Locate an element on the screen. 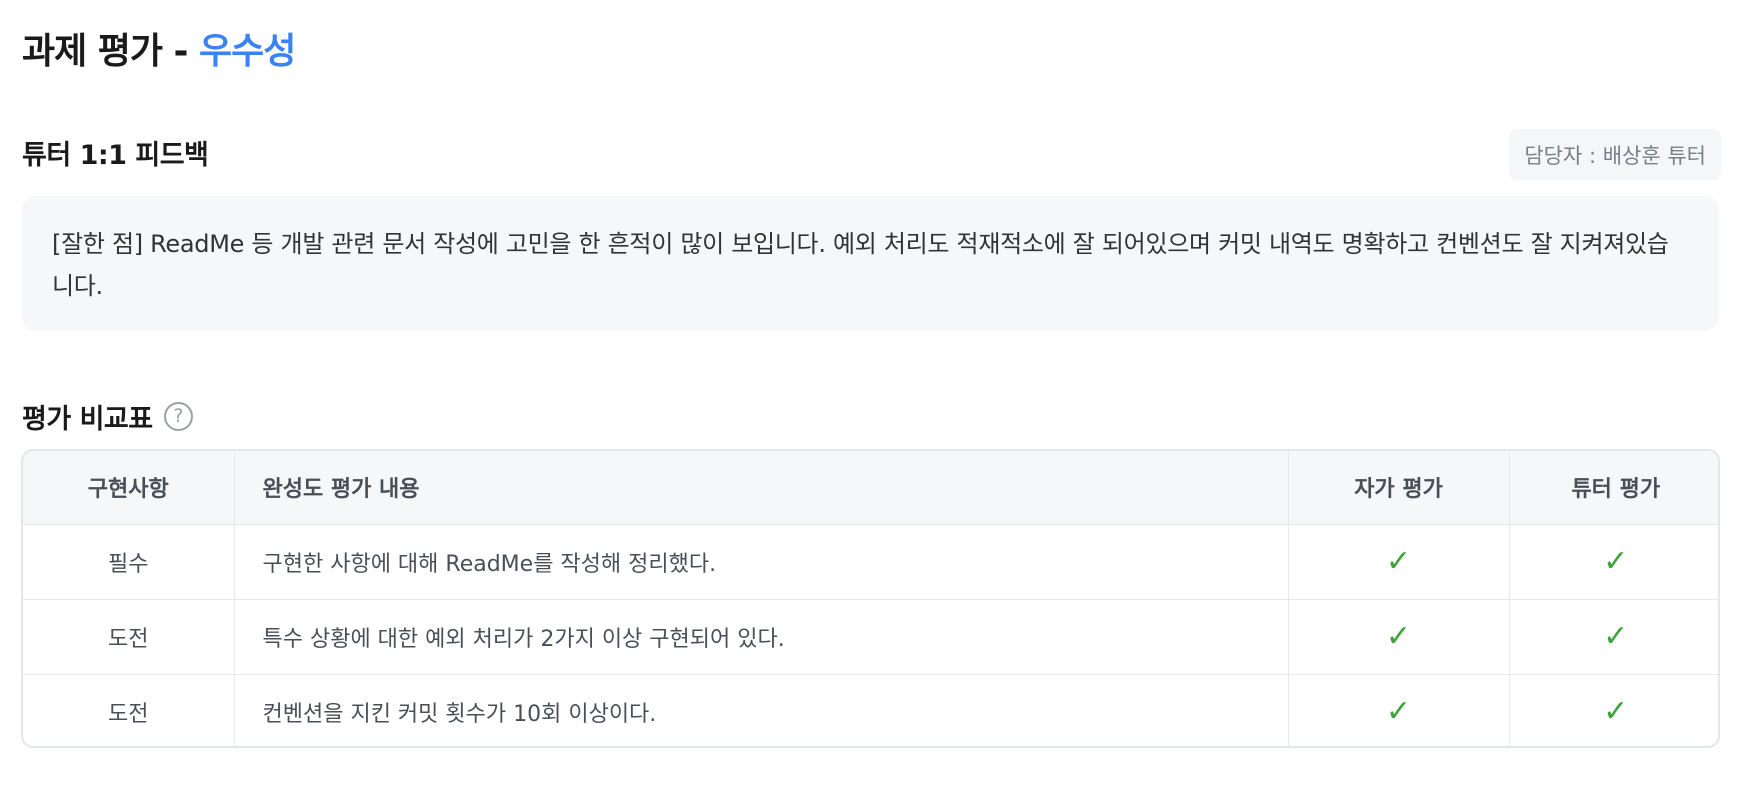 The width and height of the screenshot is (1750, 794). column-header-self: 자가 평가 is located at coordinates (1399, 488).